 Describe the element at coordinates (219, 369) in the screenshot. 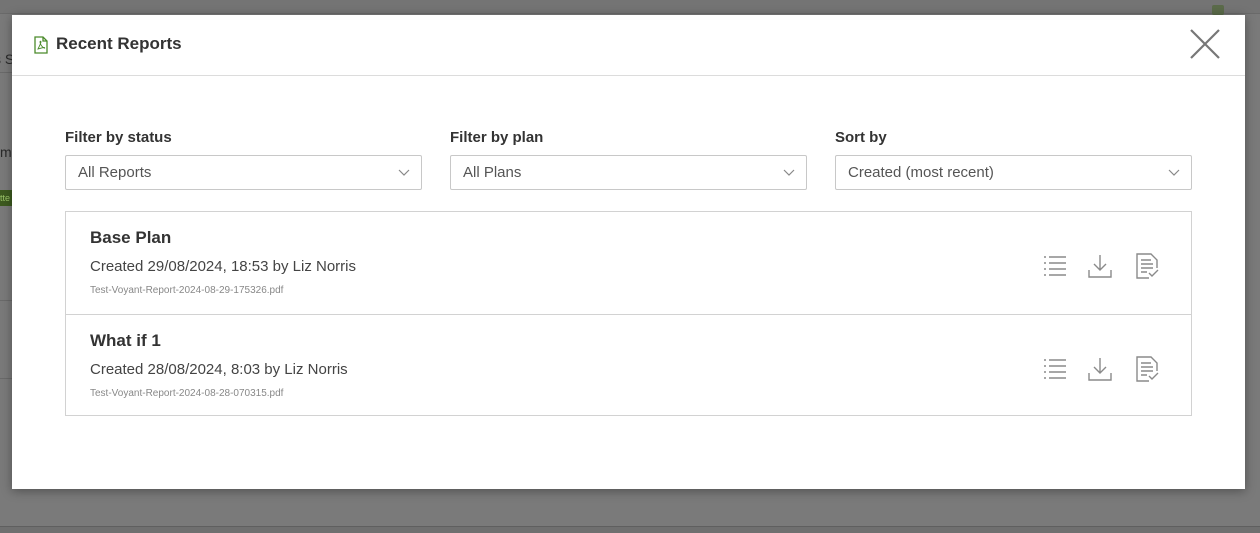

I see `report-created-info: Created 28/08/2024, 8:03 by Liz Norris` at that location.